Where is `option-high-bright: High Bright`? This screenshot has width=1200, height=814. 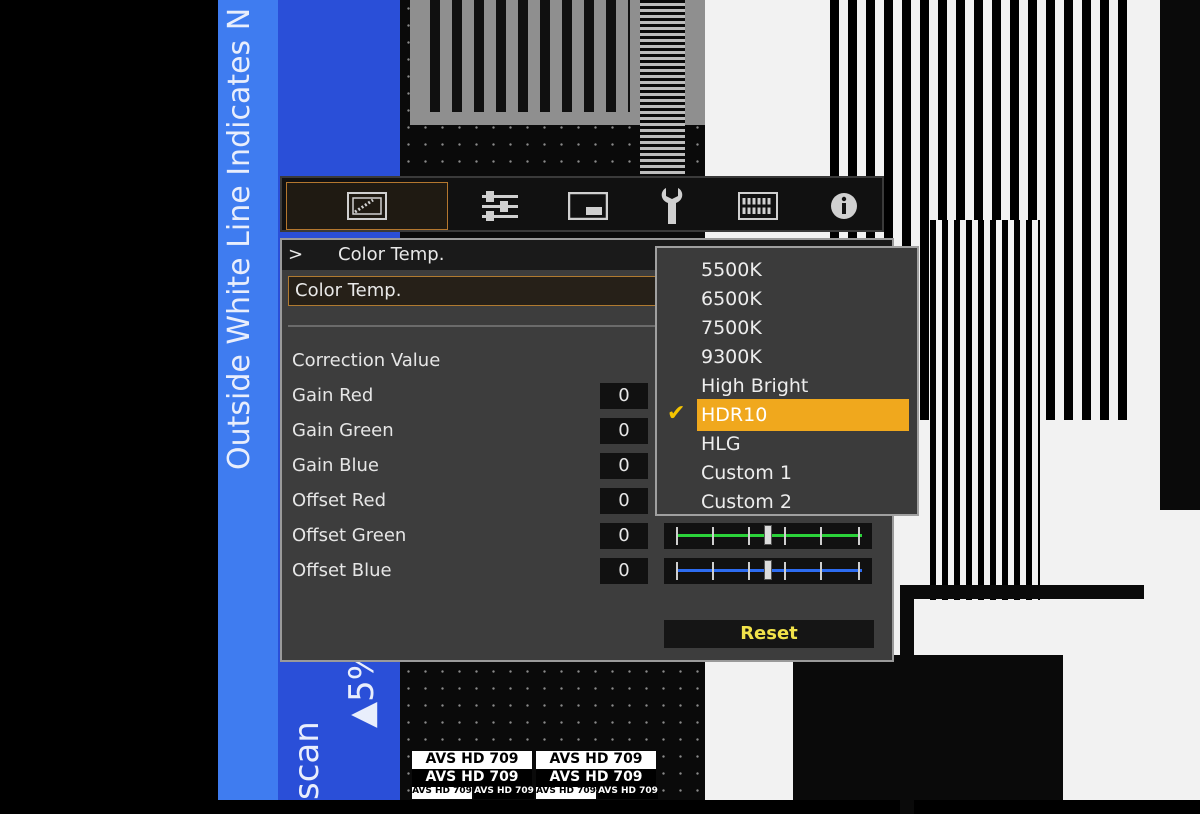 option-high-bright: High Bright is located at coordinates (803, 386).